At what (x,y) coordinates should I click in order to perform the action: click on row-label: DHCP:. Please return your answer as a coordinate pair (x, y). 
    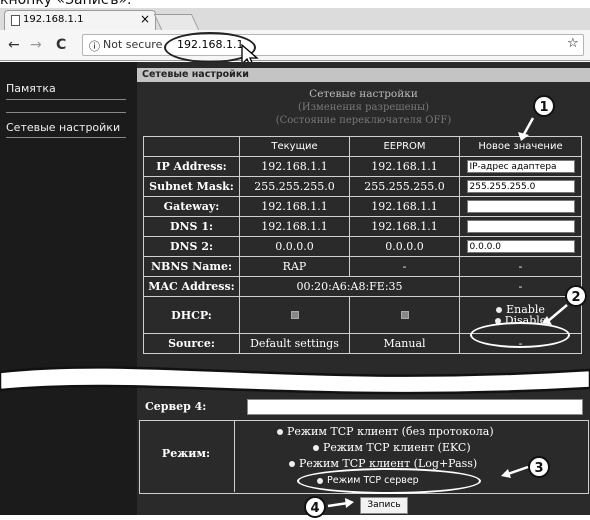
    Looking at the image, I should click on (191, 315).